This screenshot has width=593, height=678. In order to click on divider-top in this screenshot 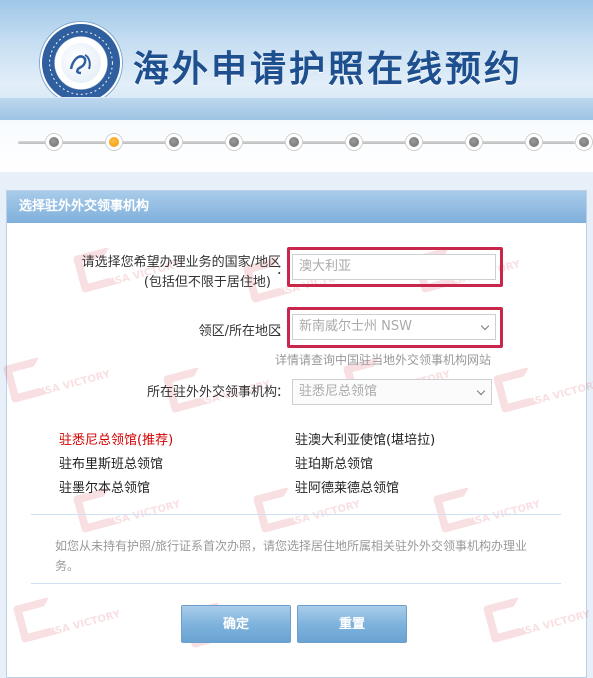, I will do `click(296, 514)`.